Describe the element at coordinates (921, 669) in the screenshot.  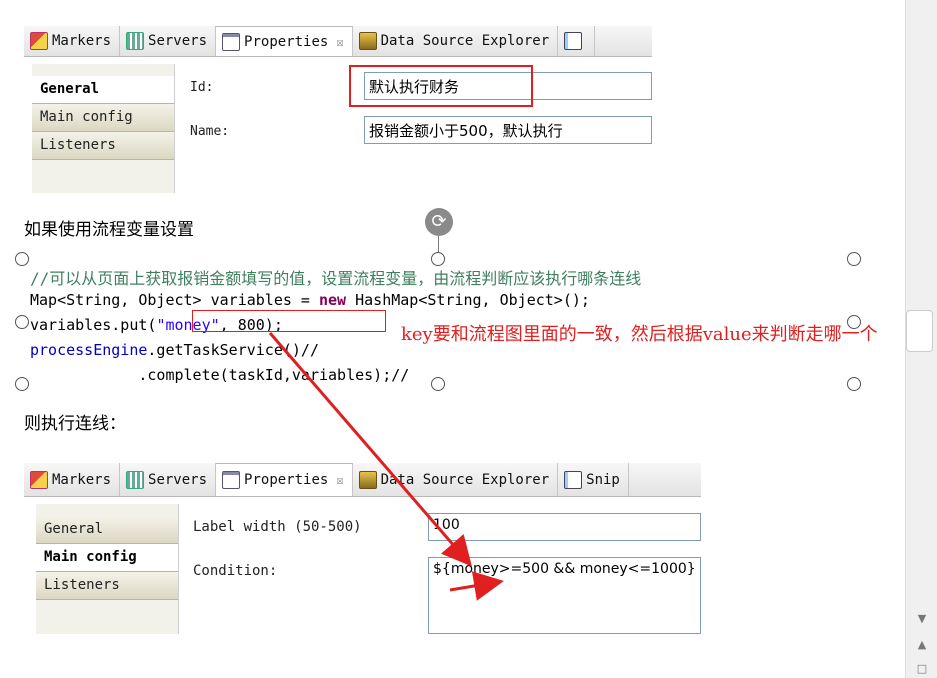
I see `scroll-end-icon: □` at that location.